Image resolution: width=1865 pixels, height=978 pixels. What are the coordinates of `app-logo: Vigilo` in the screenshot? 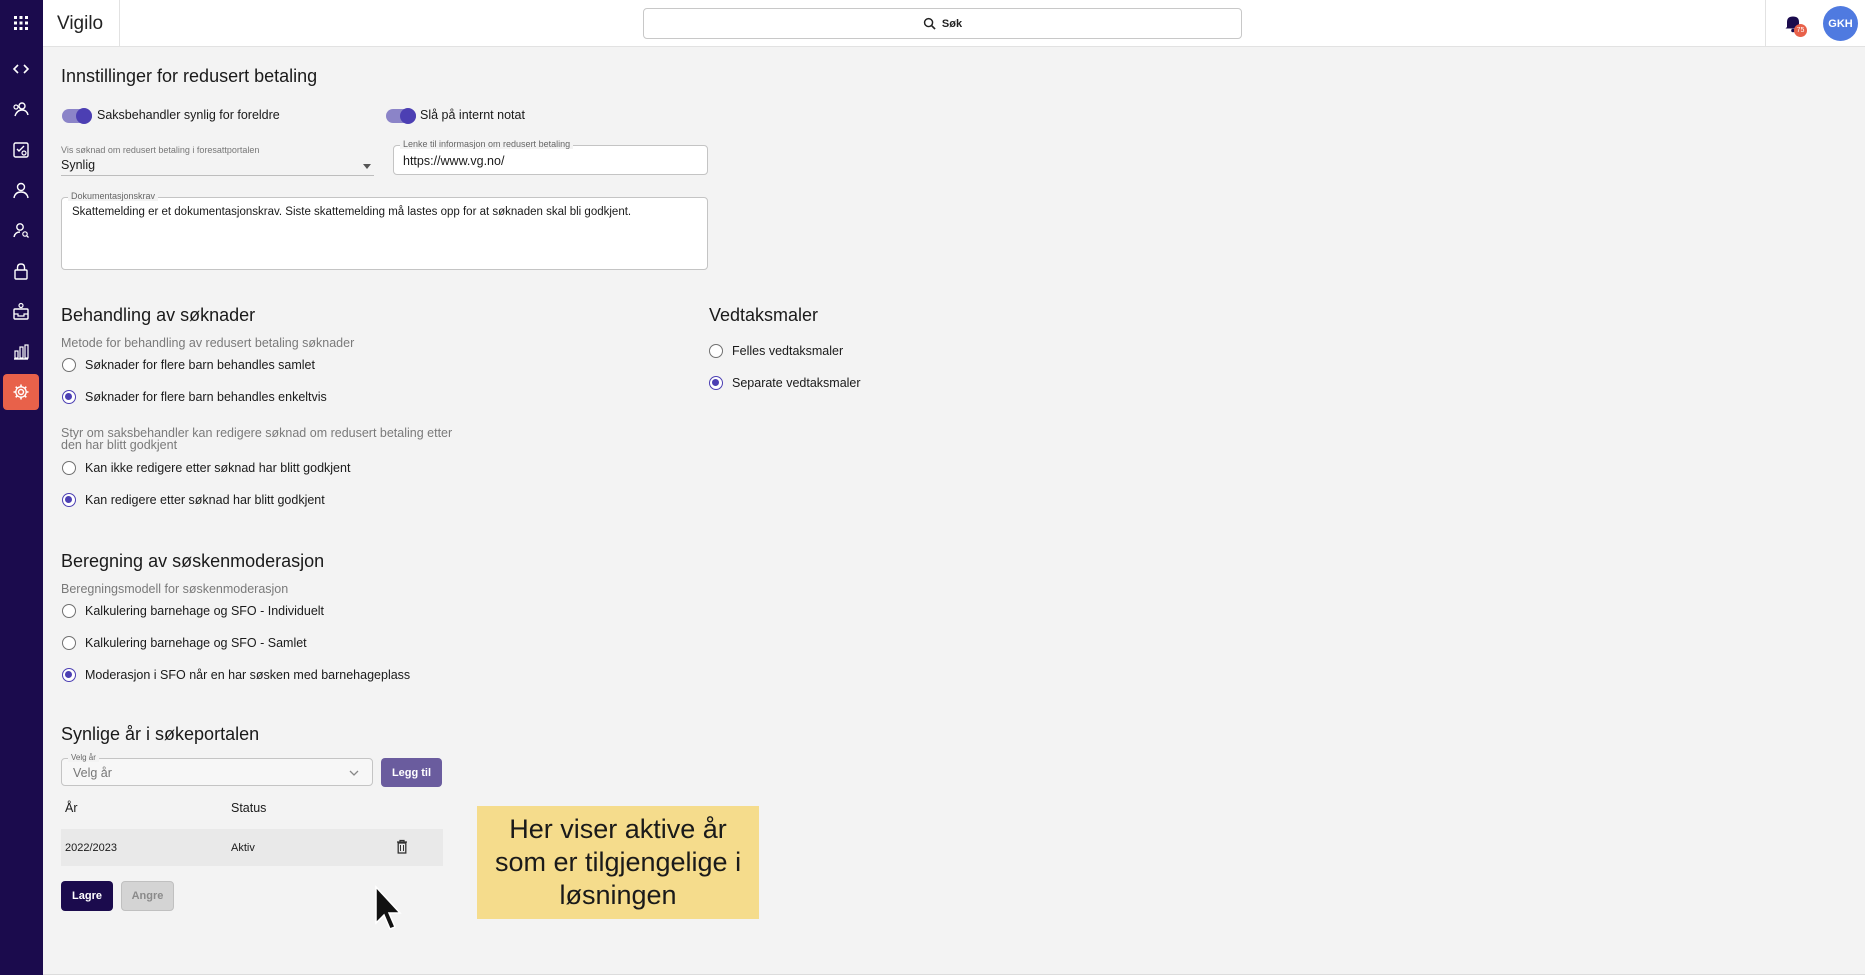 It's located at (81, 23).